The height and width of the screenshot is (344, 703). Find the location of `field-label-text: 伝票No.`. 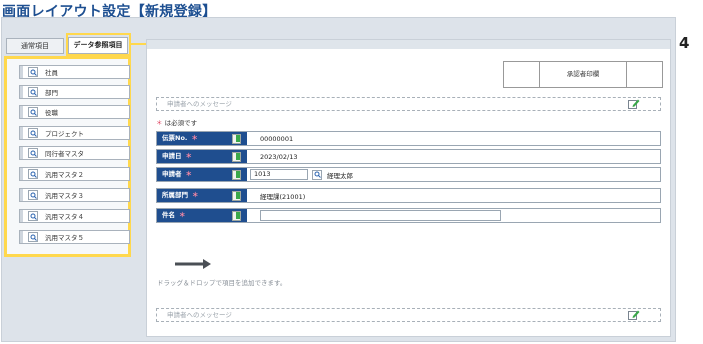

field-label-text: 伝票No. is located at coordinates (175, 138).